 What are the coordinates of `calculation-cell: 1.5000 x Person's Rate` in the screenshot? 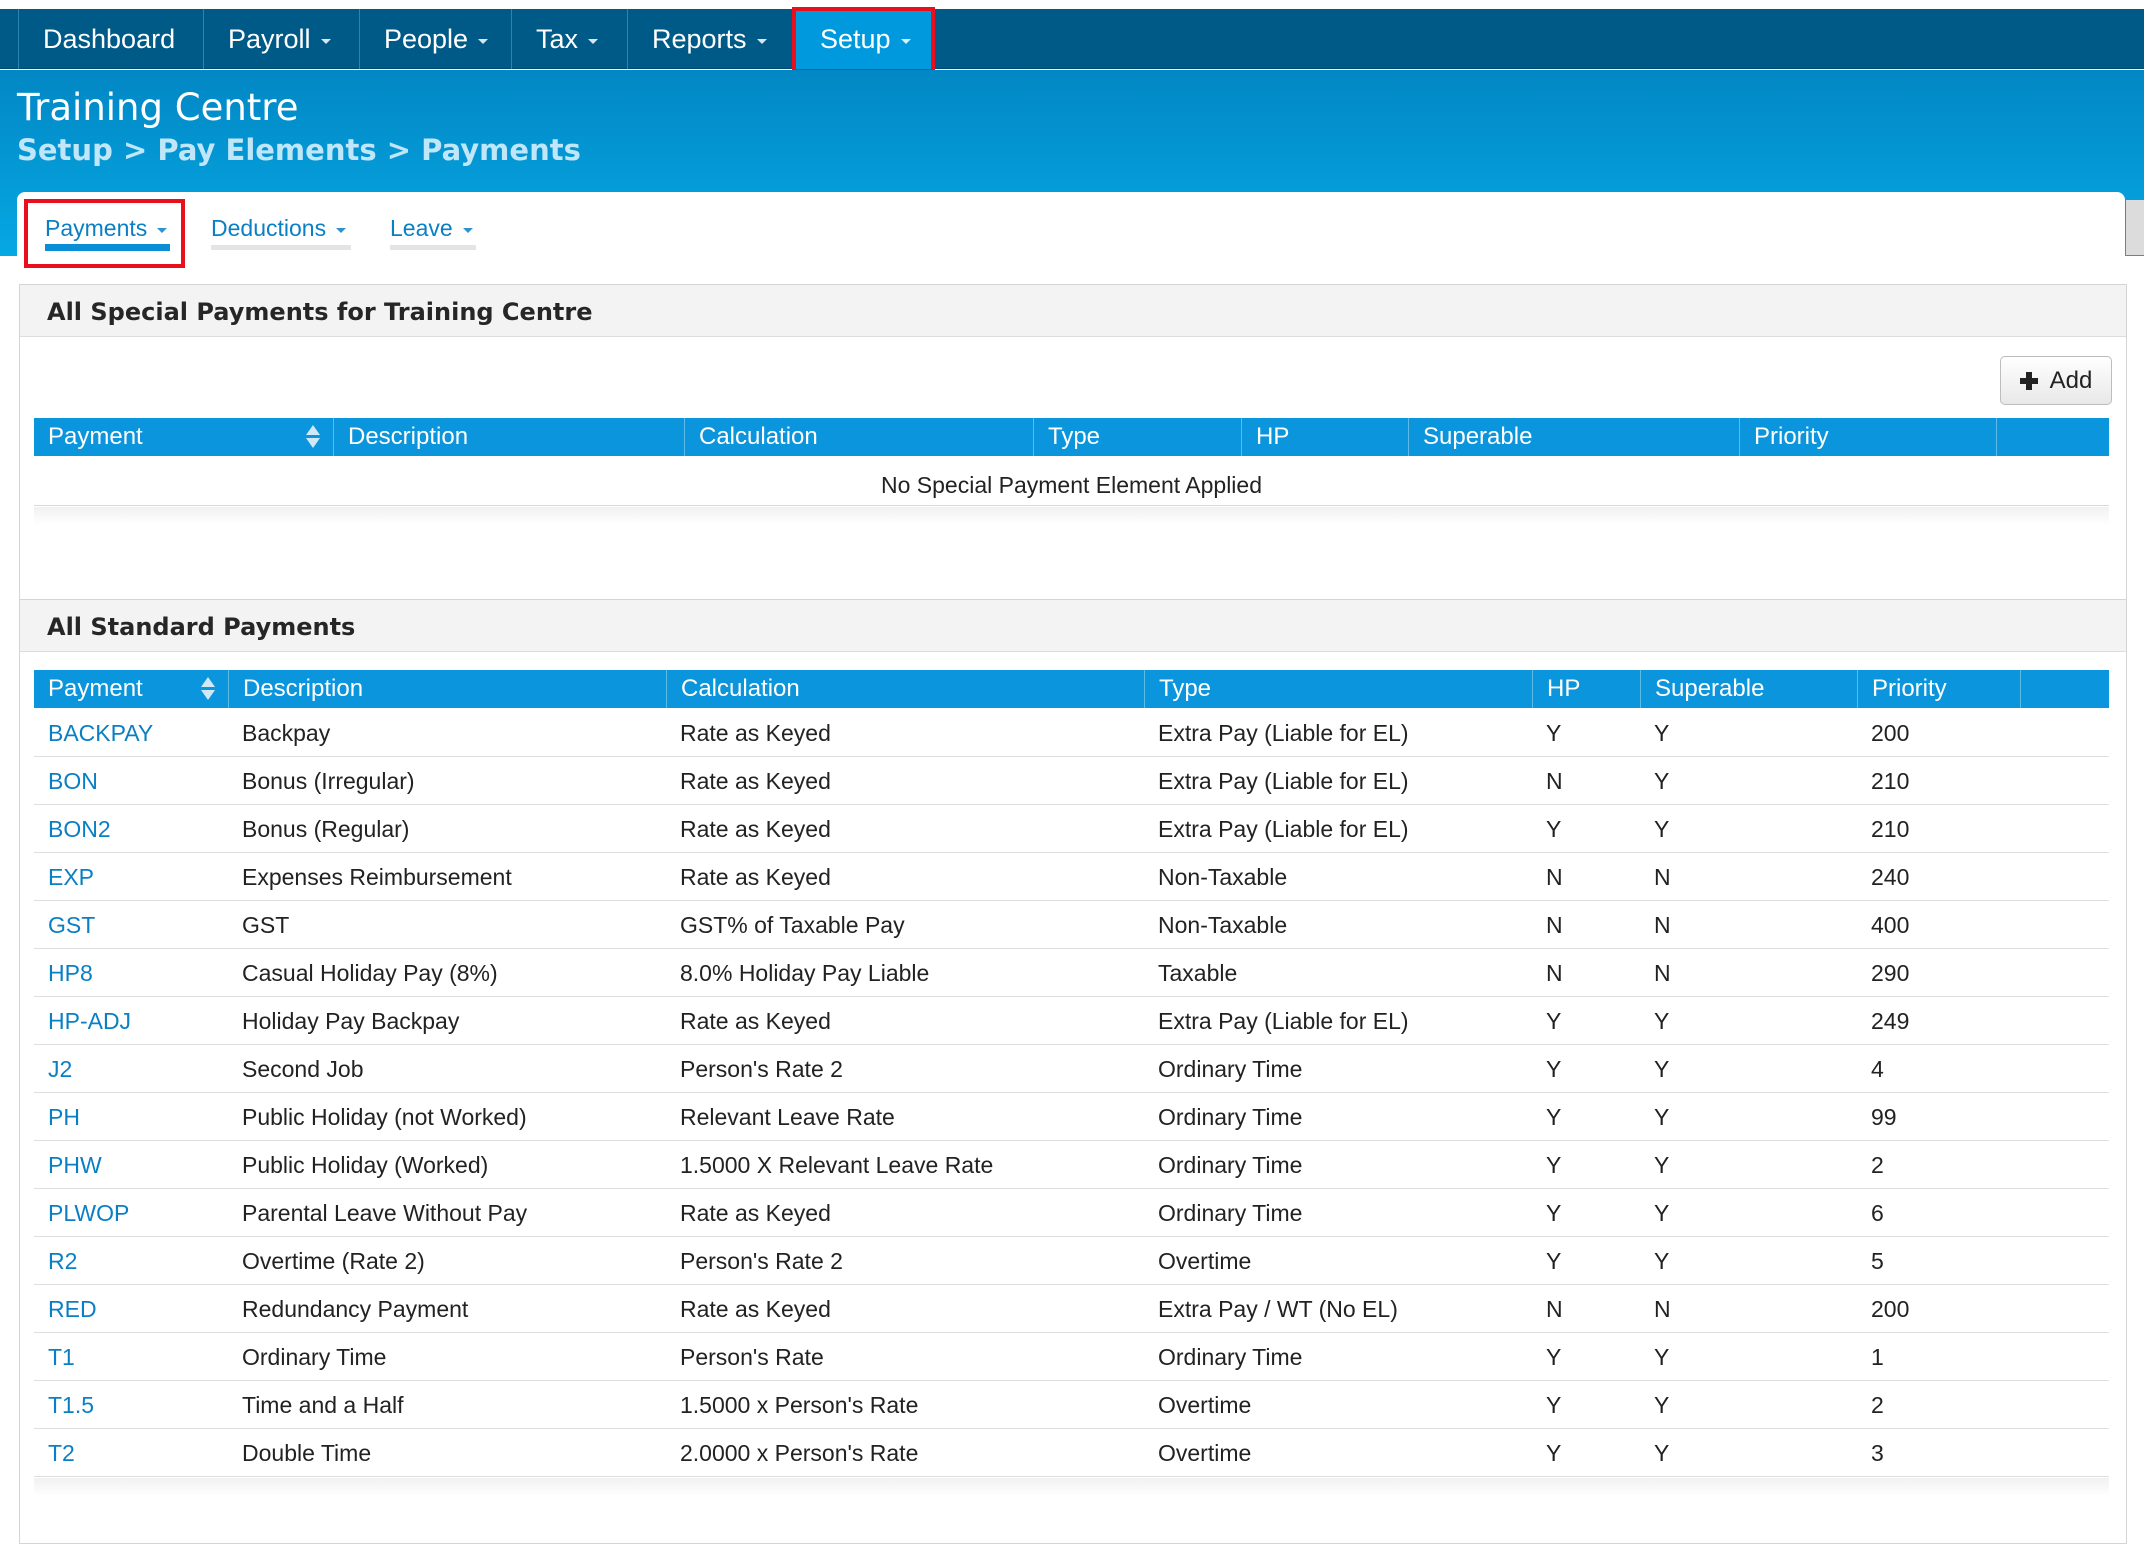 It's located at (799, 1404).